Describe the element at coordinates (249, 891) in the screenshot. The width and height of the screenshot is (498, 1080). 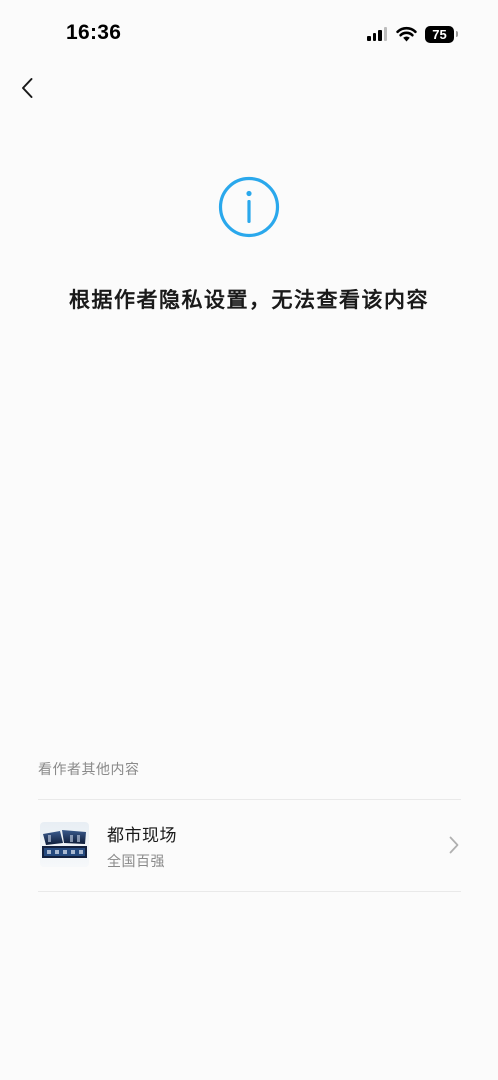
I see `divider` at that location.